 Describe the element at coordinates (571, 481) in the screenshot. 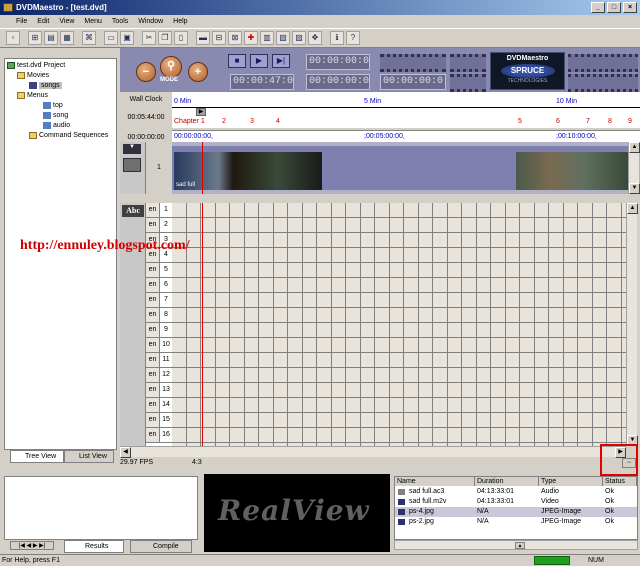

I see `col-type: Type` at that location.